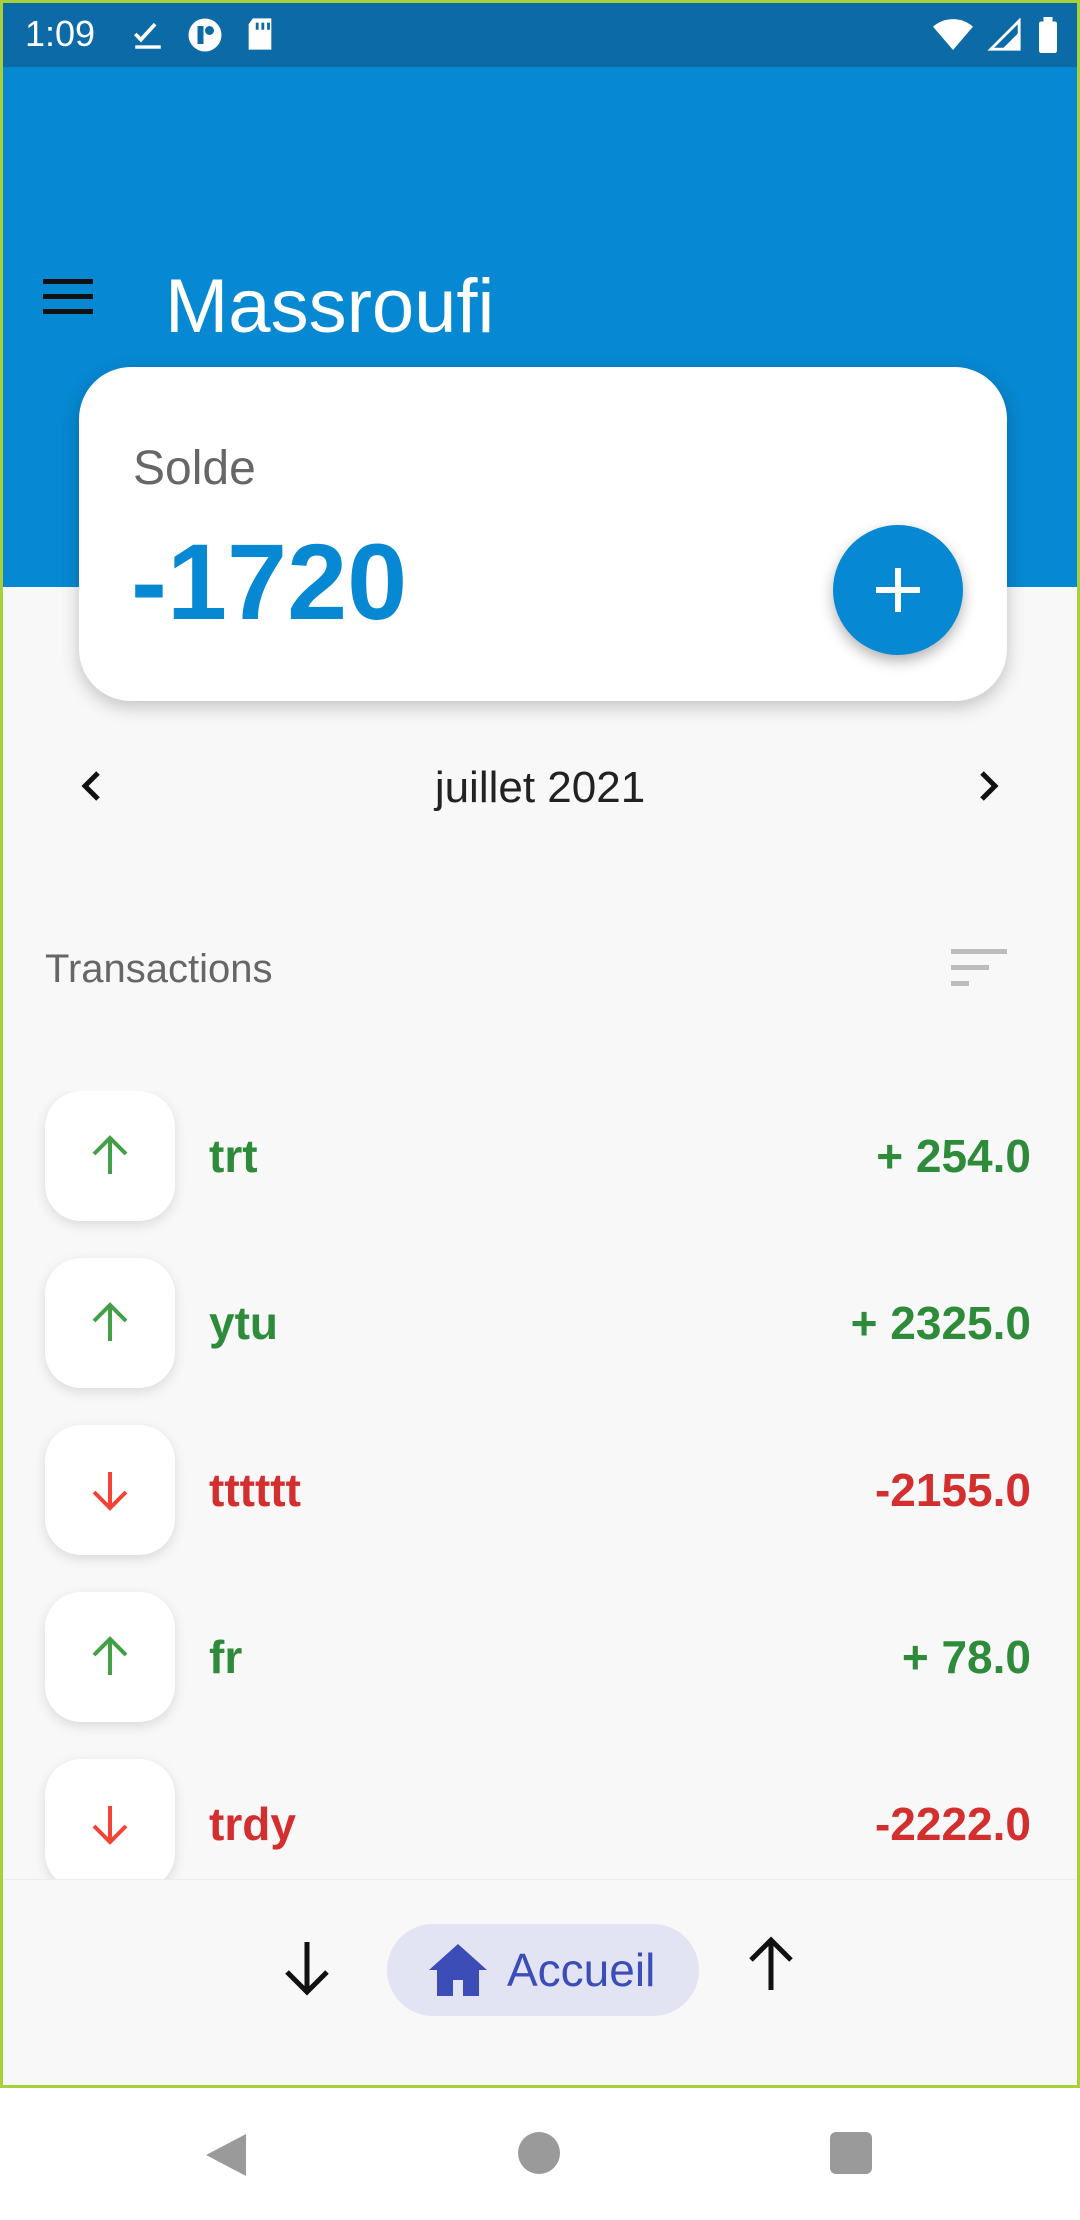 This screenshot has height=2220, width=1080. What do you see at coordinates (953, 1156) in the screenshot?
I see `transaction-amount: + 254.0` at bounding box center [953, 1156].